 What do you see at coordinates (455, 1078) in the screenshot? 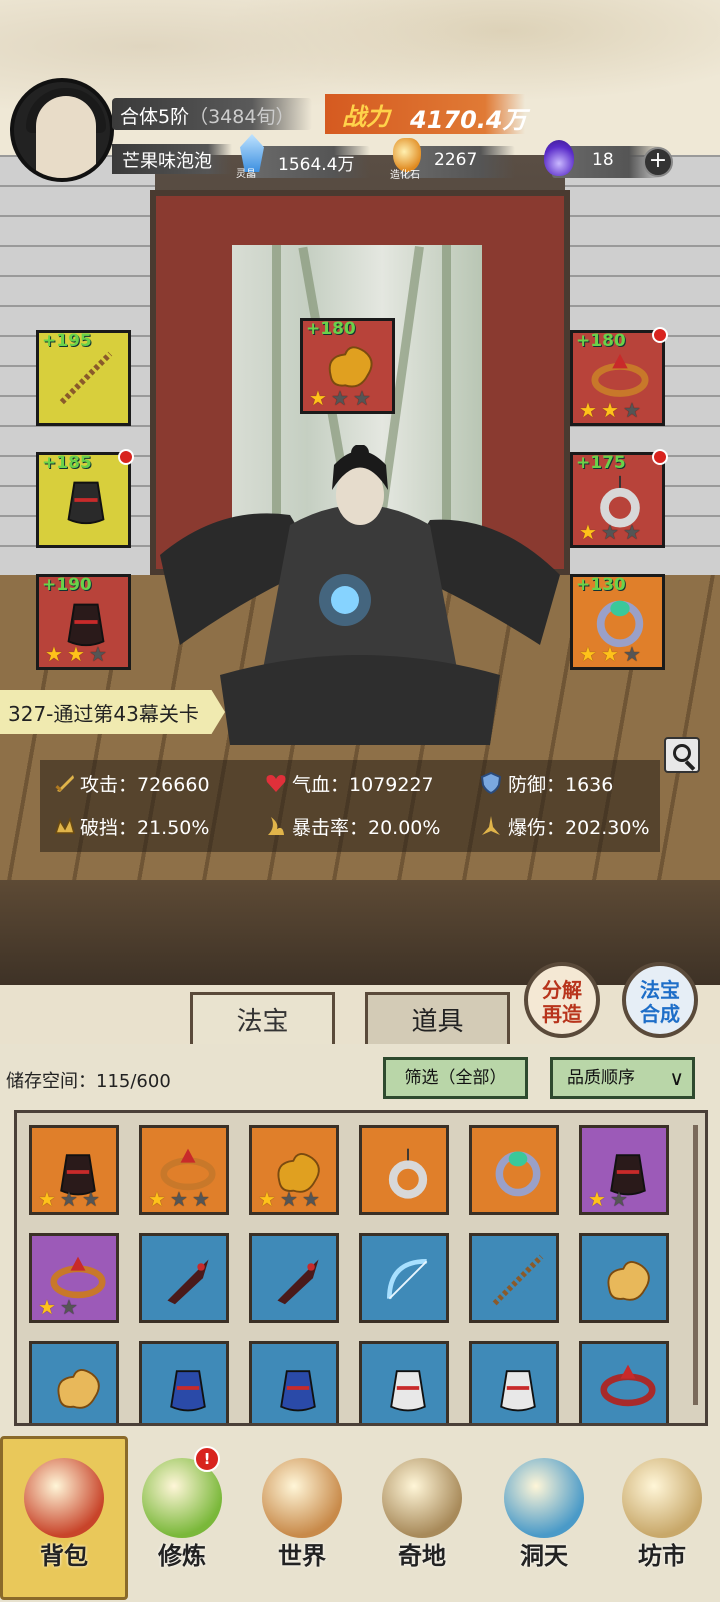
I see `filter-button: 筛选（全部）` at bounding box center [455, 1078].